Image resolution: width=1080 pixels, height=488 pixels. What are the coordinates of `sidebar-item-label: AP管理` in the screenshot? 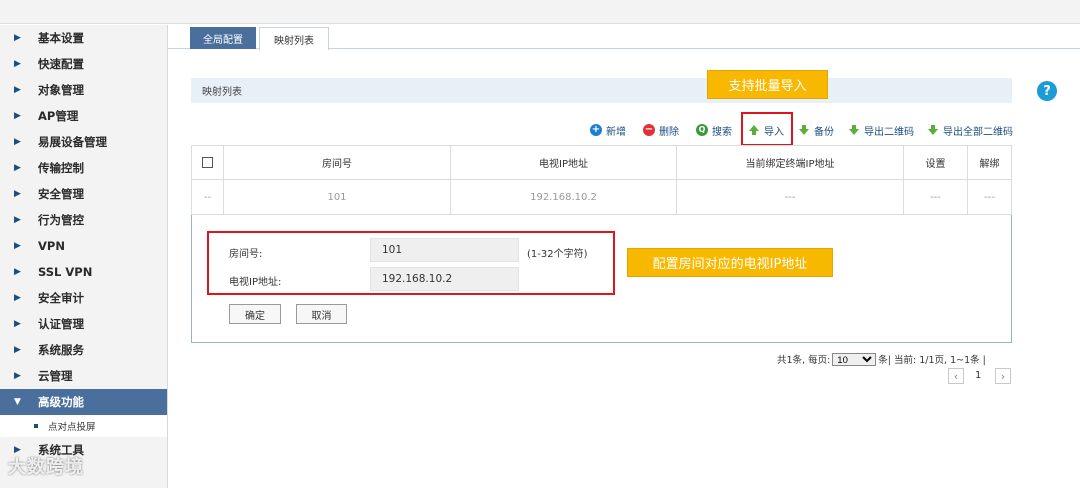 It's located at (58, 116).